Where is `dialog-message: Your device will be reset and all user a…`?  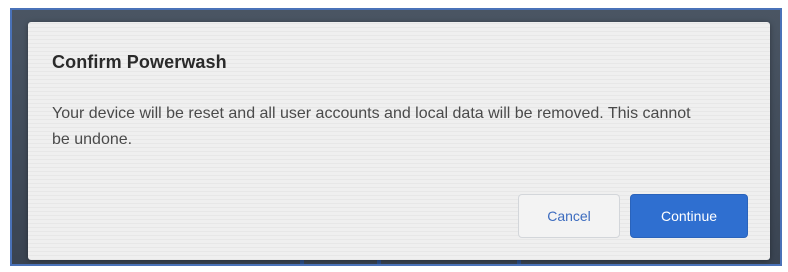 dialog-message: Your device will be reset and all user a… is located at coordinates (371, 126).